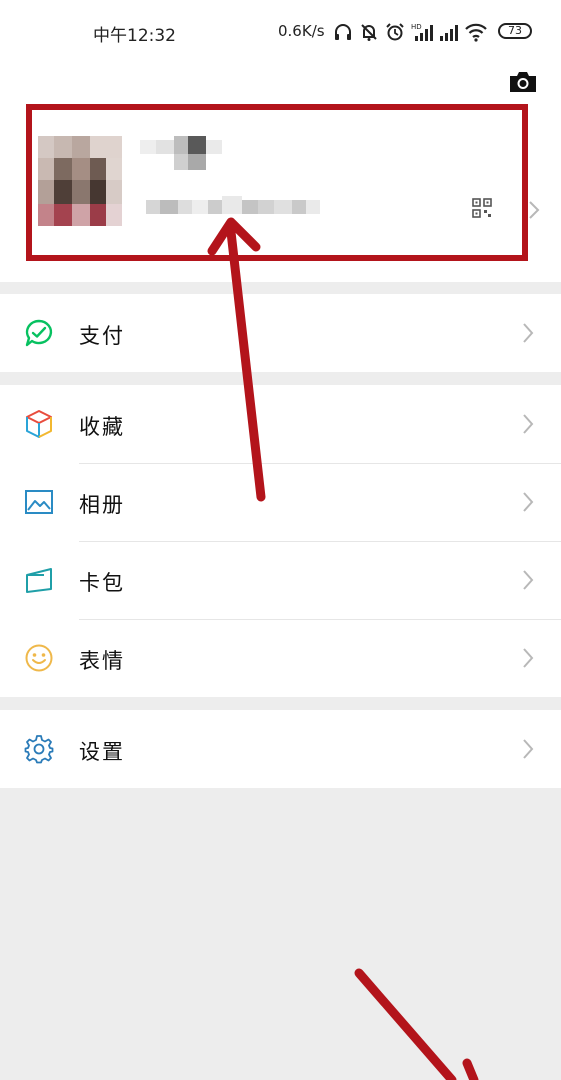 This screenshot has width=561, height=1080. Describe the element at coordinates (39, 333) in the screenshot. I see `wechat-pay-icon` at that location.